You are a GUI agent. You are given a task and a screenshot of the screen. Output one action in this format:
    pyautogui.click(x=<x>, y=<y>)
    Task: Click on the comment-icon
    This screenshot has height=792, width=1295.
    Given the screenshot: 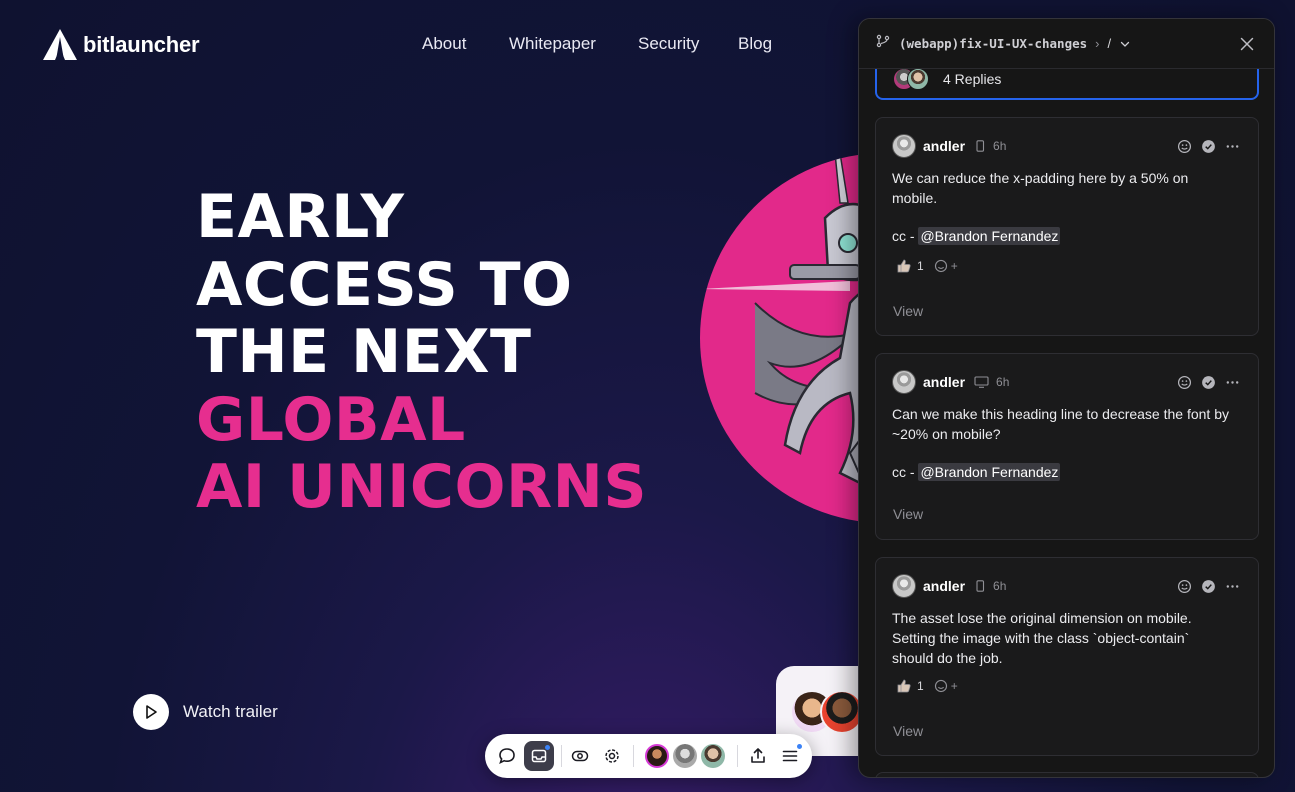 What is the action you would take?
    pyautogui.click(x=507, y=756)
    